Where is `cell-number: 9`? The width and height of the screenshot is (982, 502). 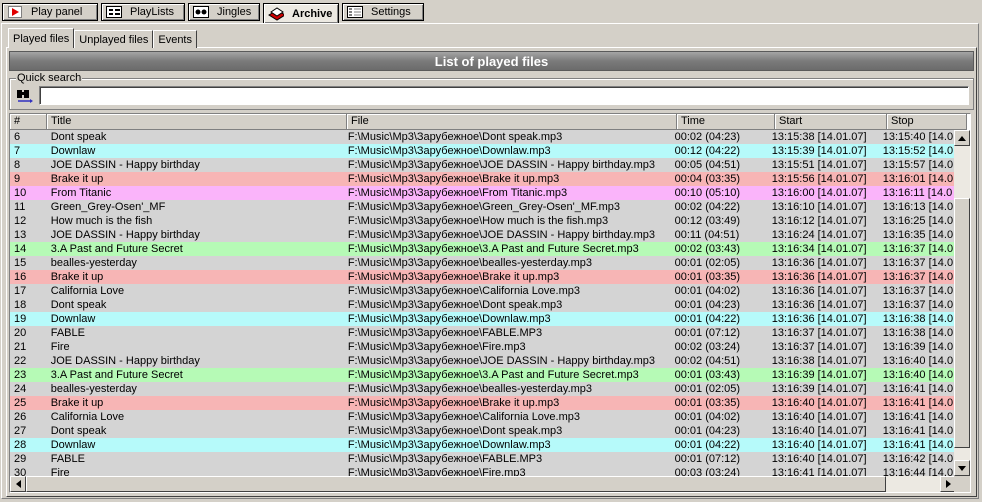
cell-number: 9 is located at coordinates (17, 179).